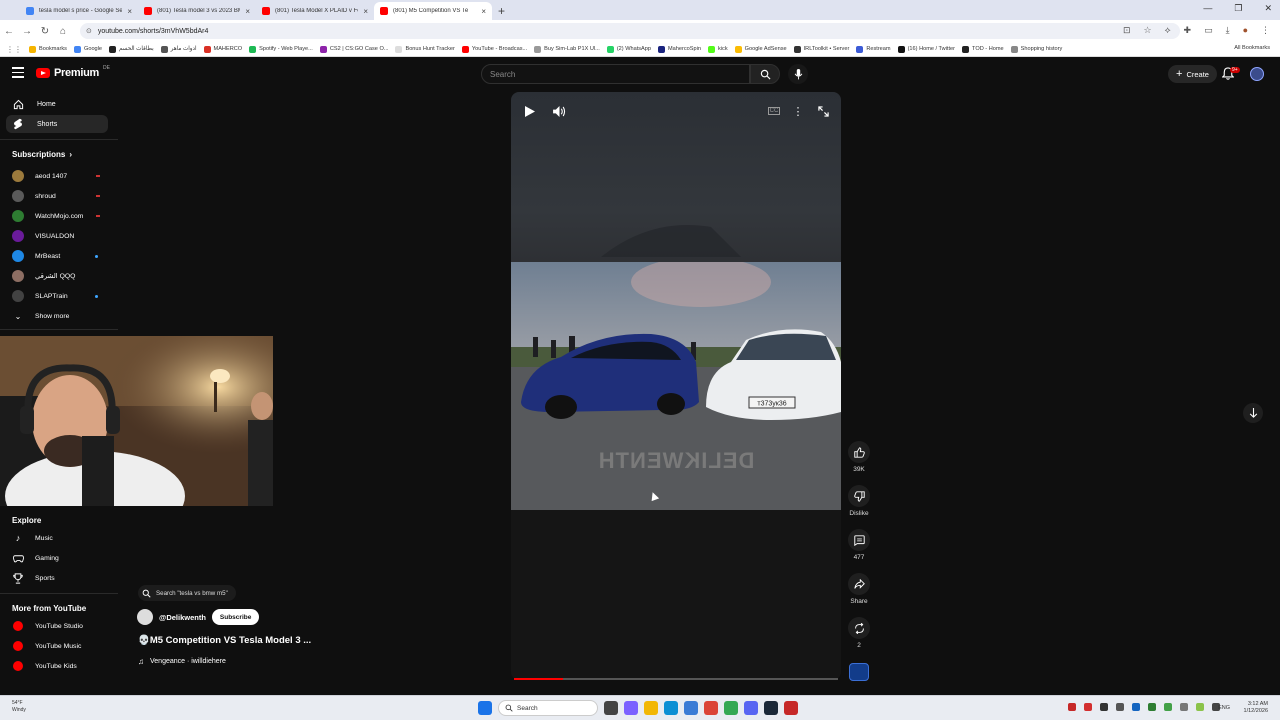 Image resolution: width=1280 pixels, height=720 pixels. I want to click on reload-icon: ↻, so click(45, 31).